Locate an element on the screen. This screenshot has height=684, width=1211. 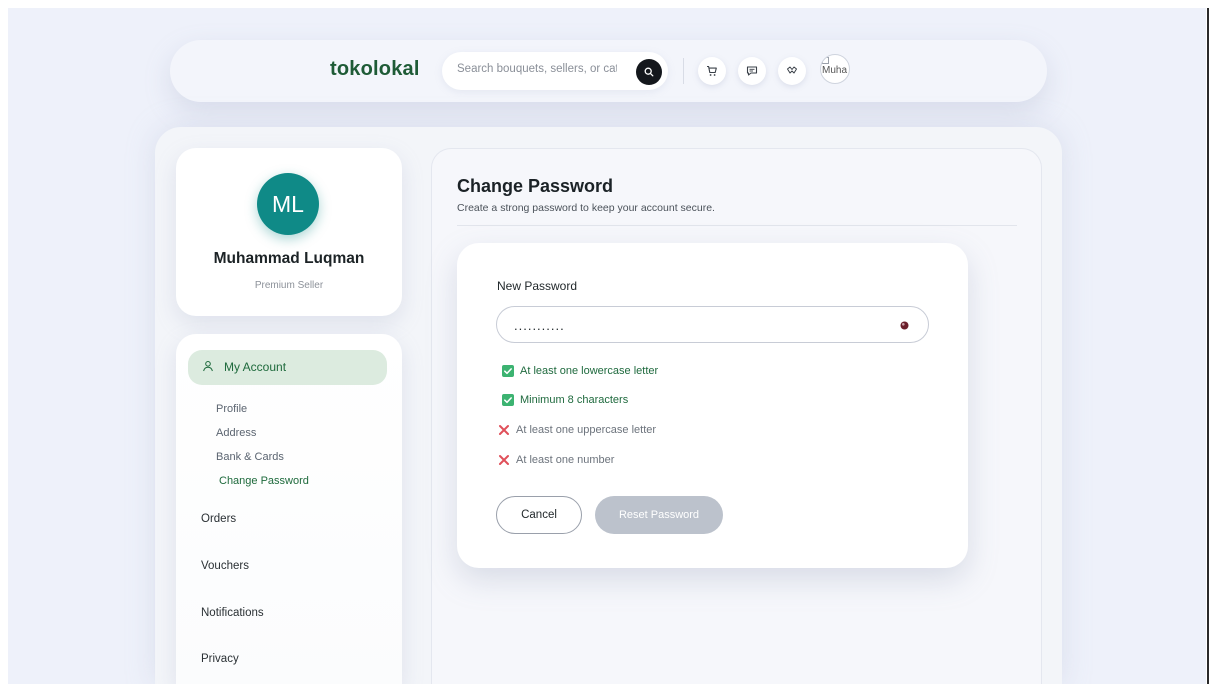
rule-number: At least one number is located at coordinates (556, 460).